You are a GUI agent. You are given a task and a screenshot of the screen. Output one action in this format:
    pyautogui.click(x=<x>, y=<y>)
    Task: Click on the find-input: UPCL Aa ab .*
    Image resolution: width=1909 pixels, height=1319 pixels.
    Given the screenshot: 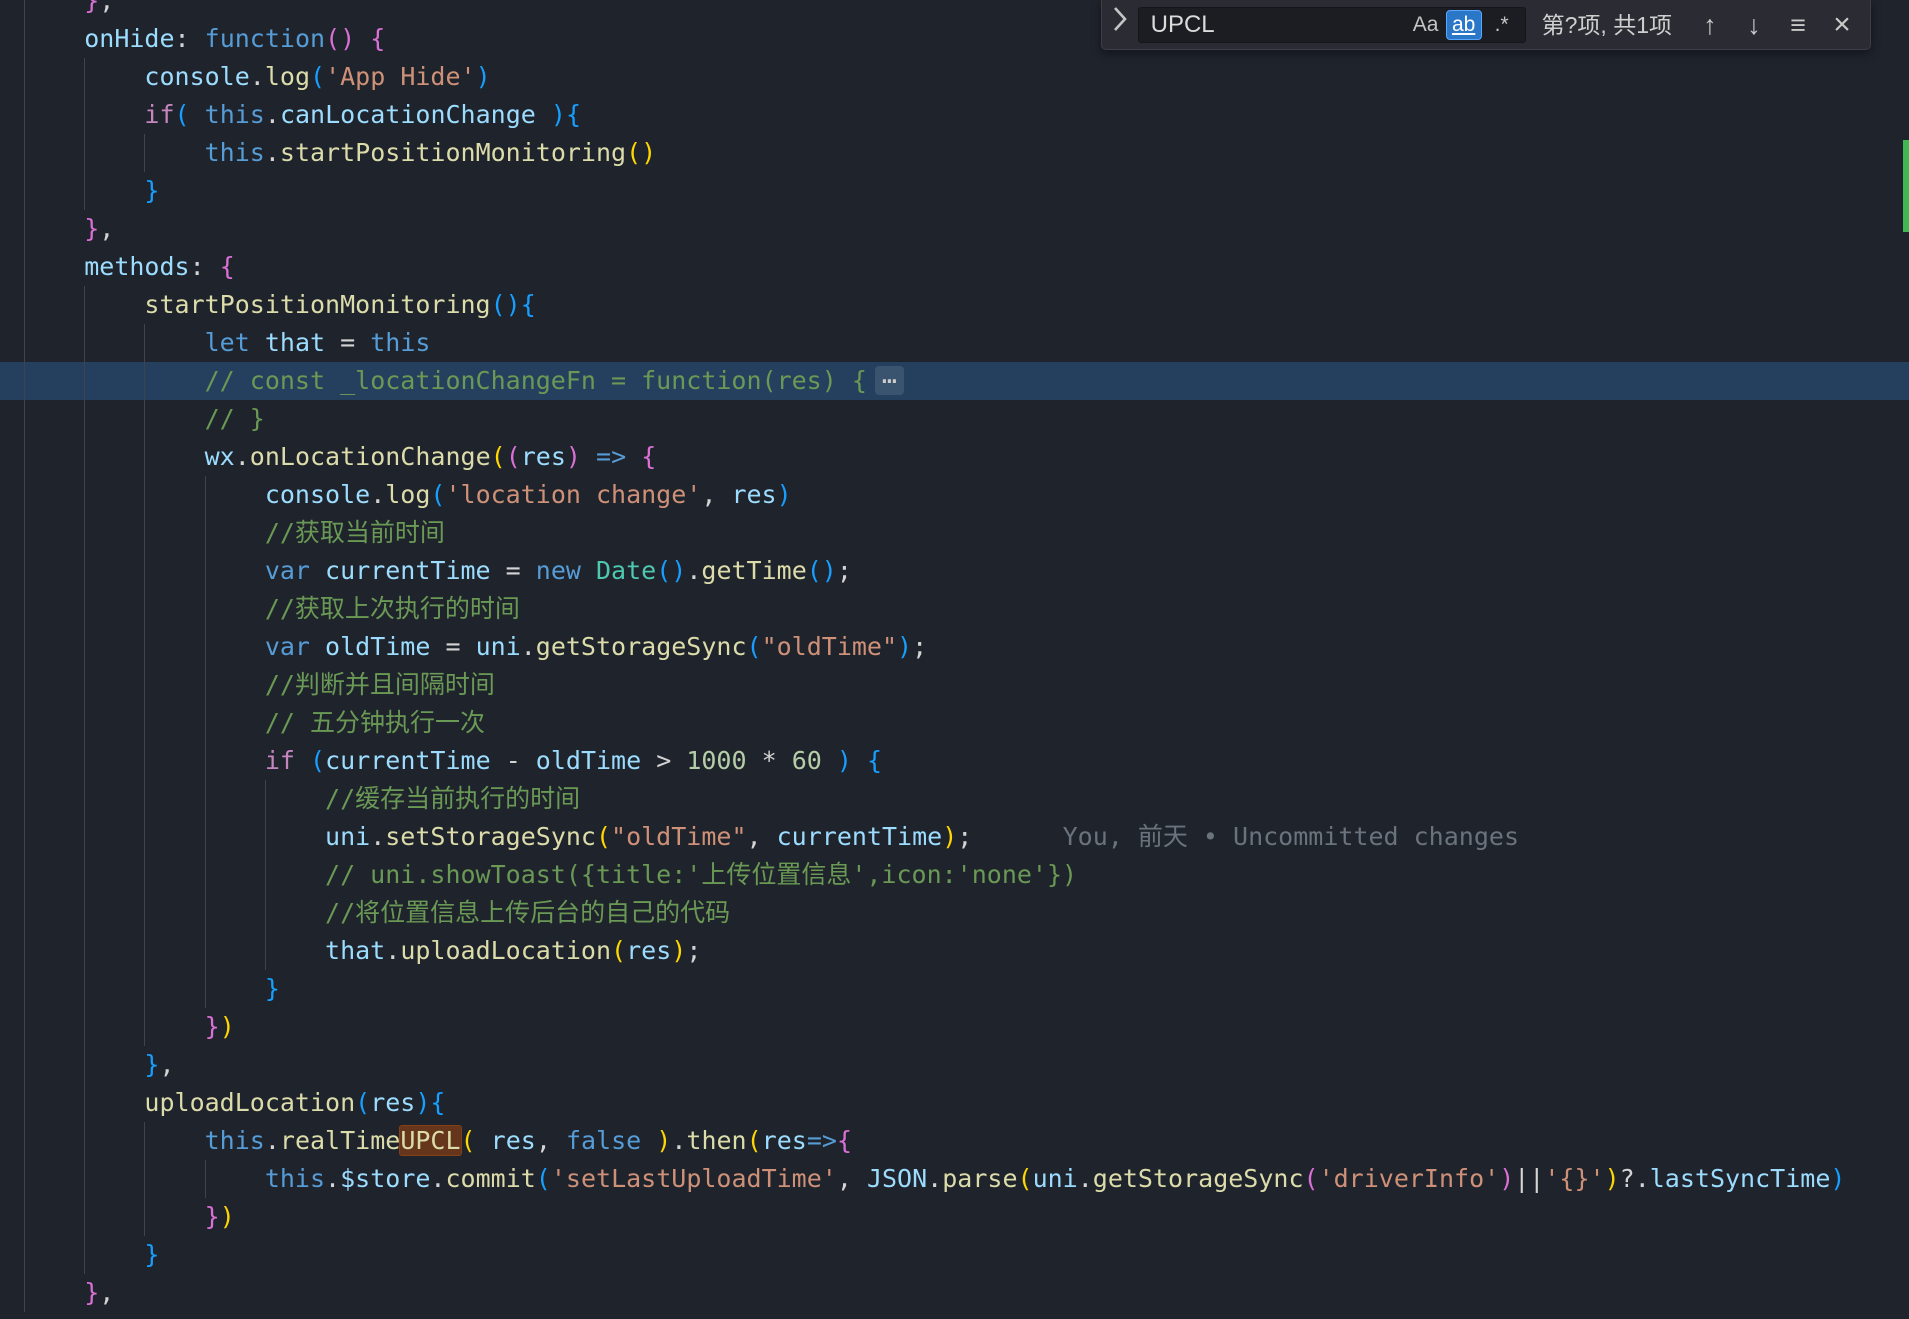 What is the action you would take?
    pyautogui.click(x=1331, y=25)
    